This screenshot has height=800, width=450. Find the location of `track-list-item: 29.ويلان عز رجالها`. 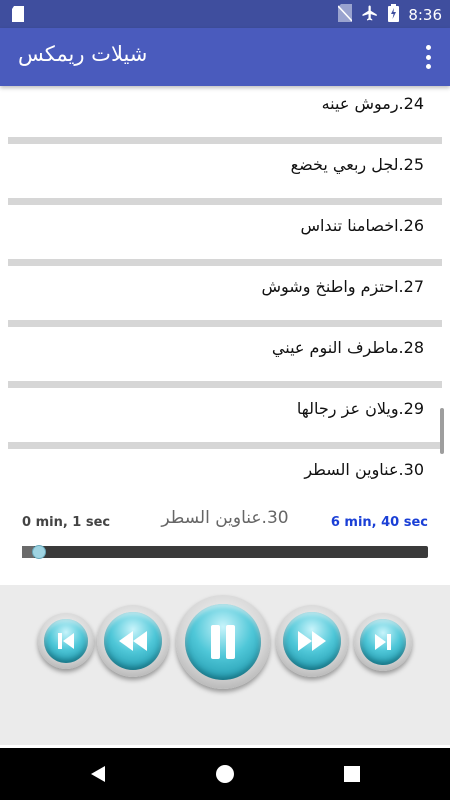

track-list-item: 29.ويلان عز رجالها is located at coordinates (225, 418).